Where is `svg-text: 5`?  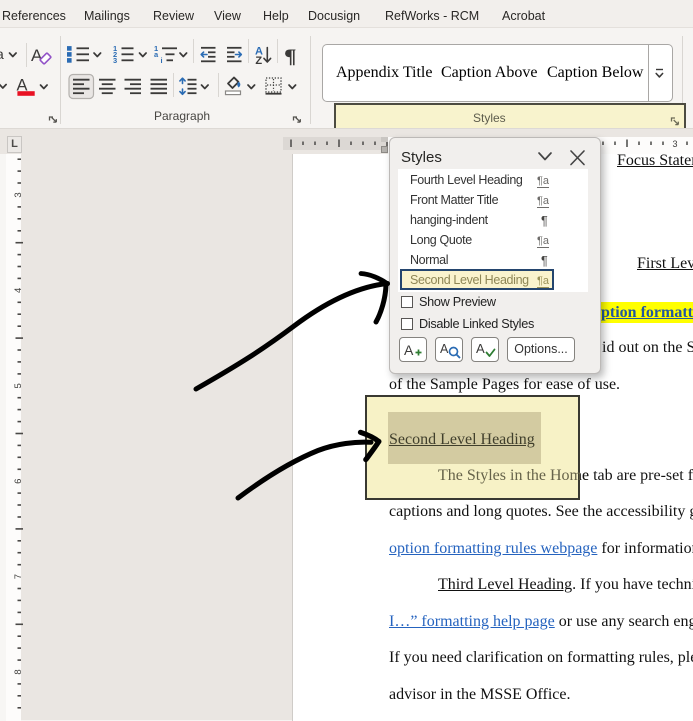
svg-text: 5 is located at coordinates (18, 385).